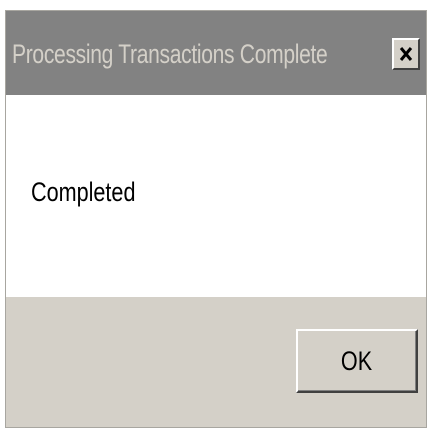  I want to click on ok-button: OK, so click(357, 361).